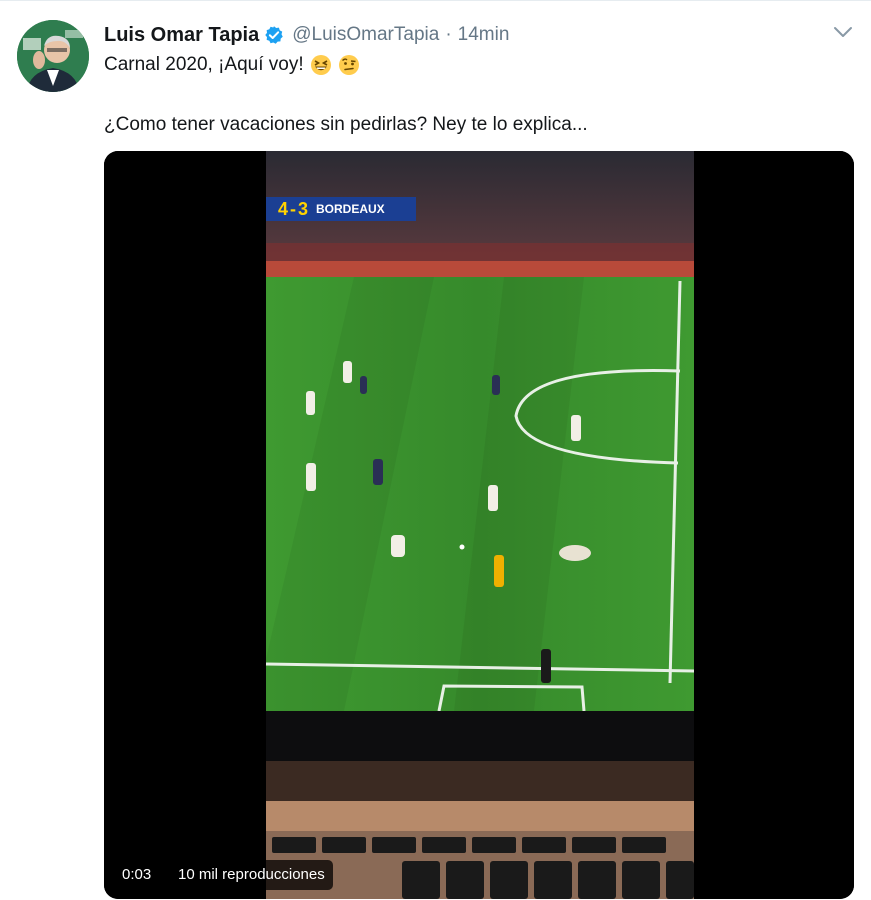  What do you see at coordinates (480, 736) in the screenshot?
I see `laptop-bezel` at bounding box center [480, 736].